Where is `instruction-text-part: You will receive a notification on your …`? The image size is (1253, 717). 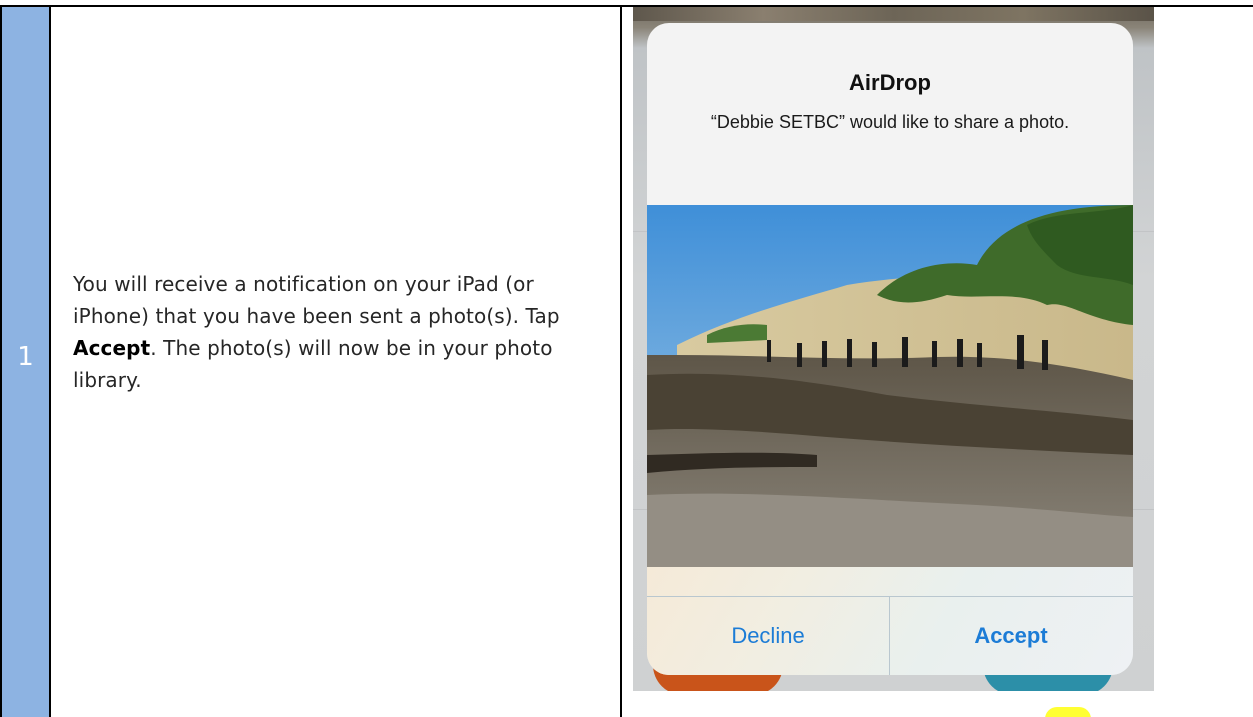
instruction-text-part: You will receive a notification on your … is located at coordinates (316, 300).